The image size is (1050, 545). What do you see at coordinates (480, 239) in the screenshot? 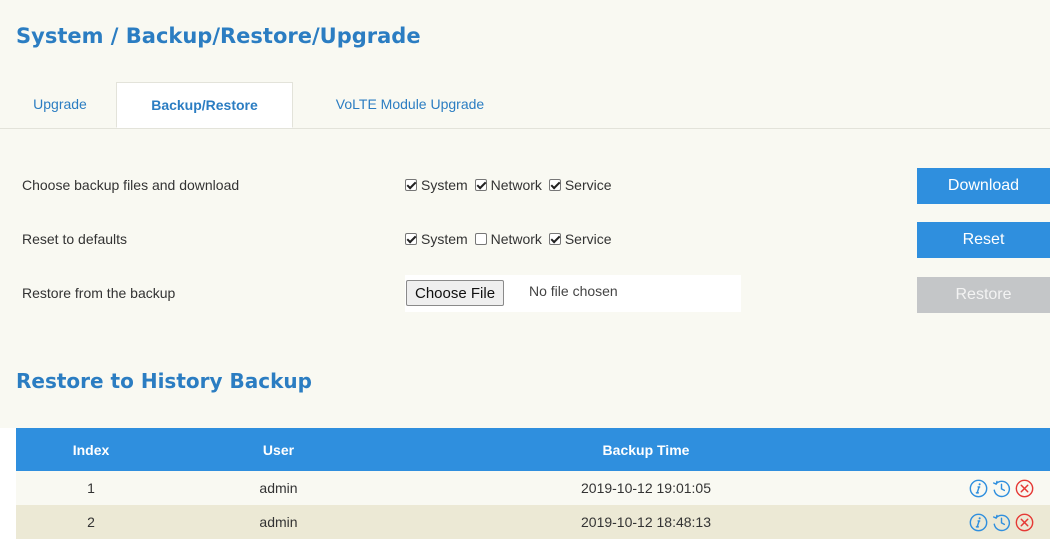
I see `reset-network-checkbox` at bounding box center [480, 239].